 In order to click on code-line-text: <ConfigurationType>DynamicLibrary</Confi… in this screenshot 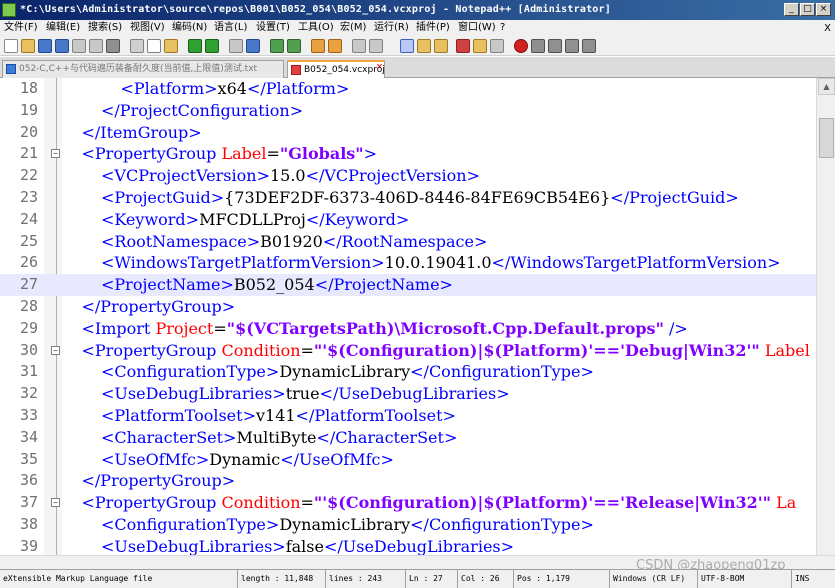, I will do `click(347, 372)`.